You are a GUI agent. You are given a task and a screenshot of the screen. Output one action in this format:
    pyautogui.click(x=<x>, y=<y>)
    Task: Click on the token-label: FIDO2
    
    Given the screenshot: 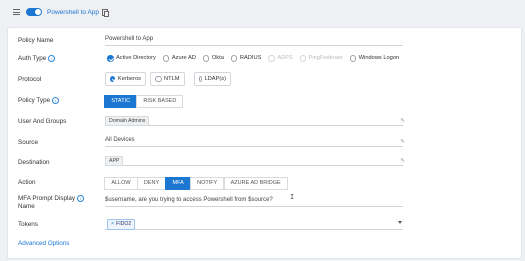 What is the action you would take?
    pyautogui.click(x=124, y=224)
    